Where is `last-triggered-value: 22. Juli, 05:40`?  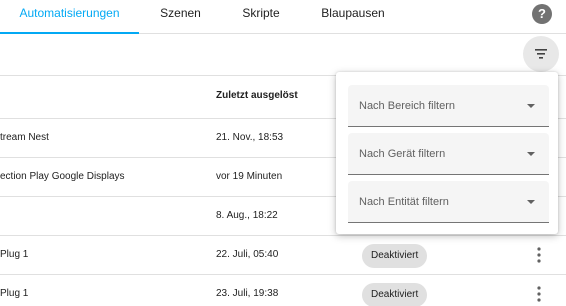 last-triggered-value: 22. Juli, 05:40 is located at coordinates (247, 254).